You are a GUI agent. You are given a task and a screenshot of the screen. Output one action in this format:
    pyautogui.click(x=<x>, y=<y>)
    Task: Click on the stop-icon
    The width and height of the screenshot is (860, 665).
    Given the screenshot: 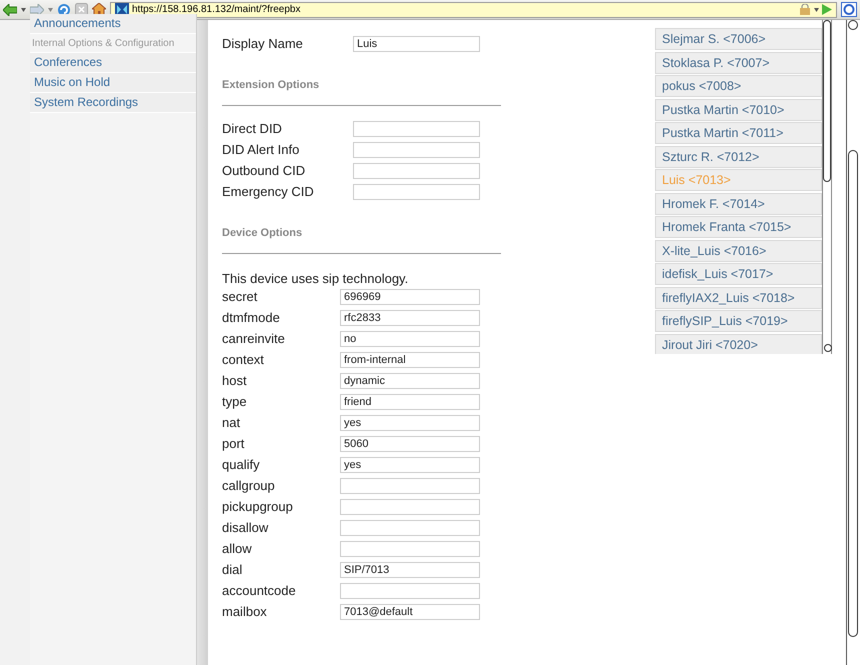 What is the action you would take?
    pyautogui.click(x=81, y=9)
    